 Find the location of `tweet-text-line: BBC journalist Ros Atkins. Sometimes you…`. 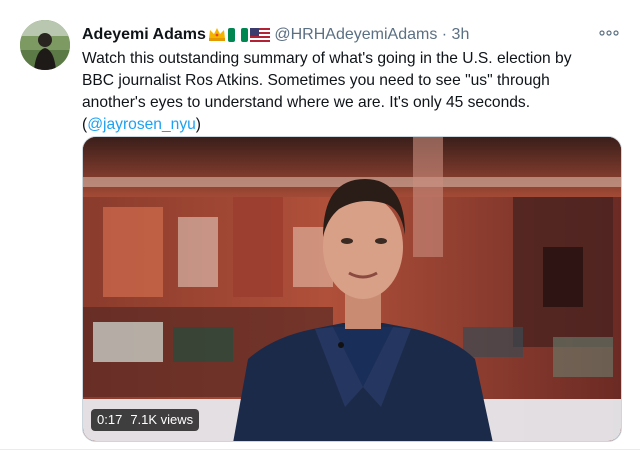

tweet-text-line: BBC journalist Ros Atkins. Sometimes you… is located at coordinates (316, 80).